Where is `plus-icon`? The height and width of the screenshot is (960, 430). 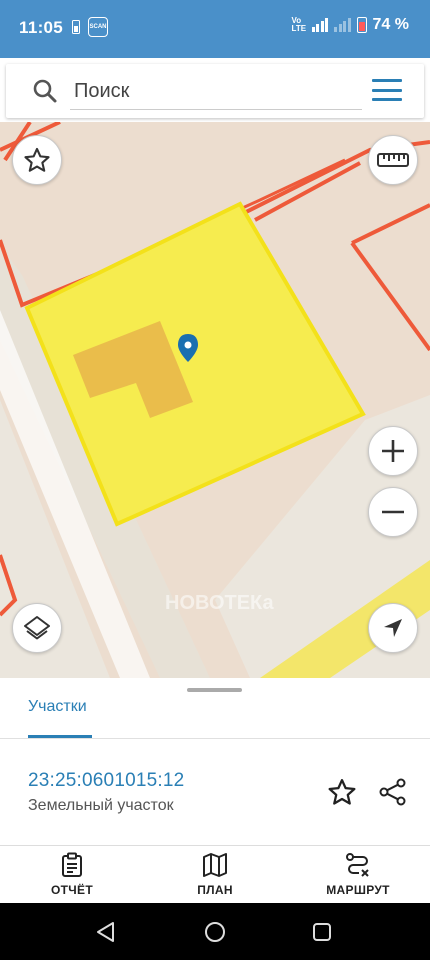
plus-icon is located at coordinates (393, 451).